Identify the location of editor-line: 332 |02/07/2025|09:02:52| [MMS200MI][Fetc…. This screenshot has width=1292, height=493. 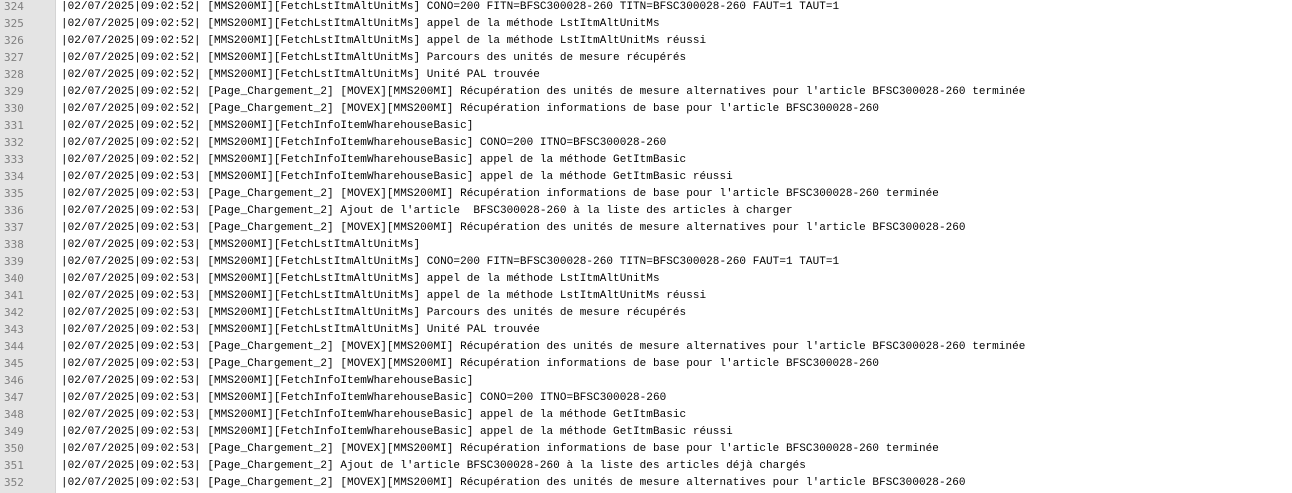
(646, 142).